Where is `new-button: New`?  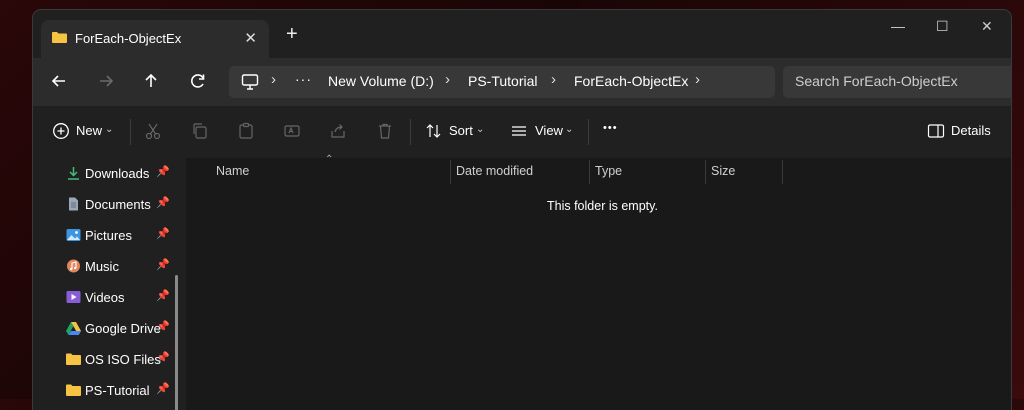 new-button: New is located at coordinates (89, 130).